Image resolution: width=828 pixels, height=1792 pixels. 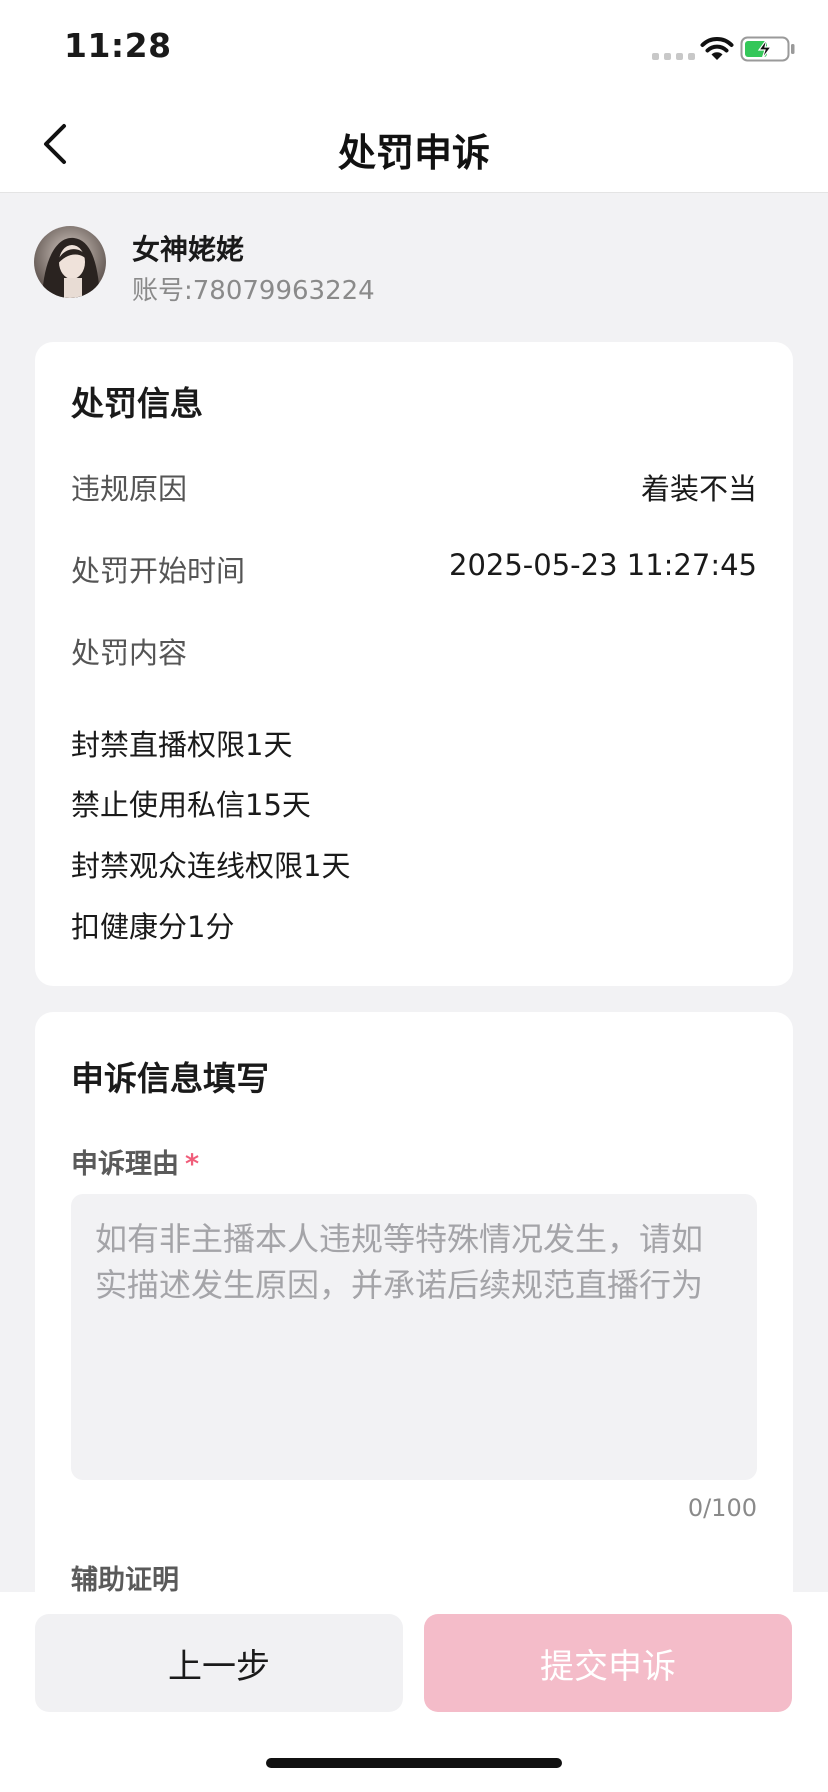 I want to click on battery-charging-icon, so click(x=767, y=49).